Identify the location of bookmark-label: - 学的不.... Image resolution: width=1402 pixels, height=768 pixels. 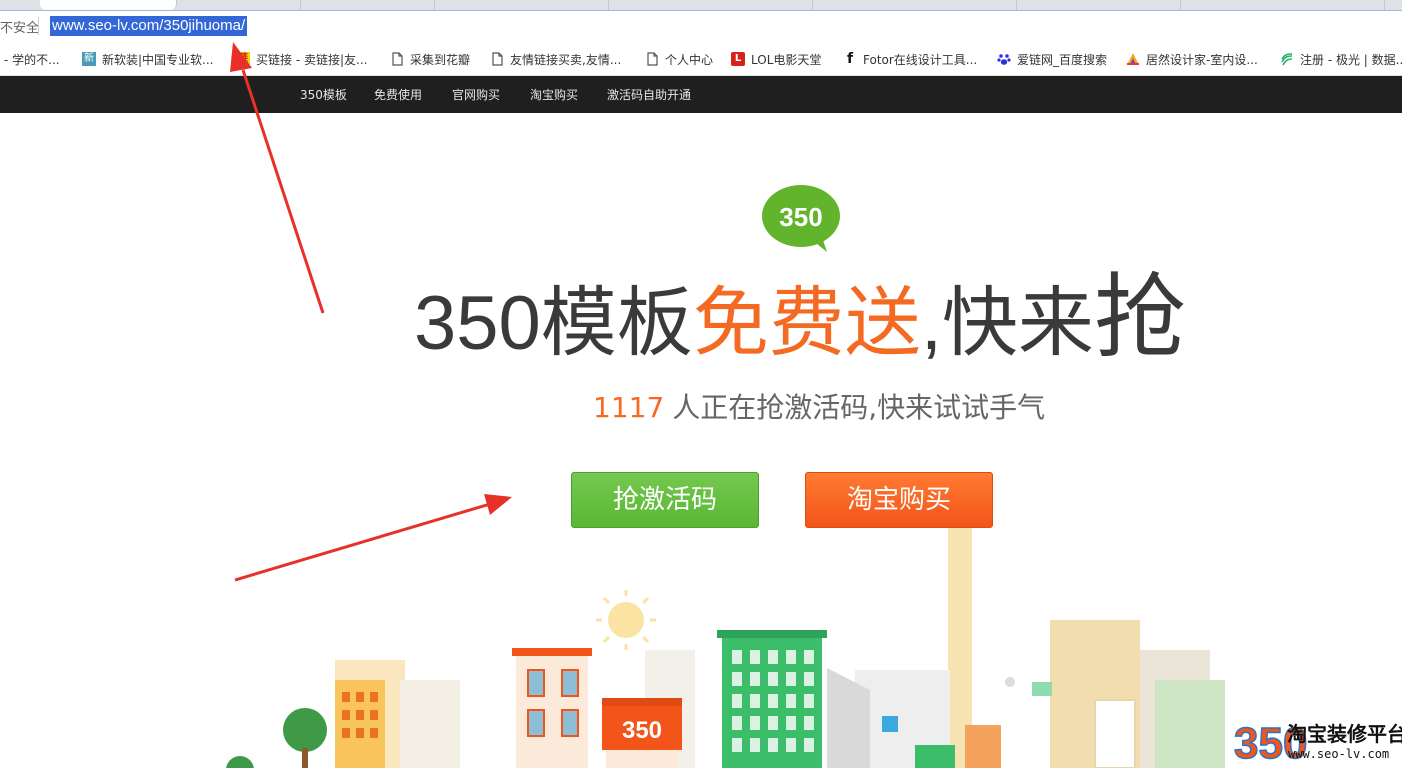
(32, 59).